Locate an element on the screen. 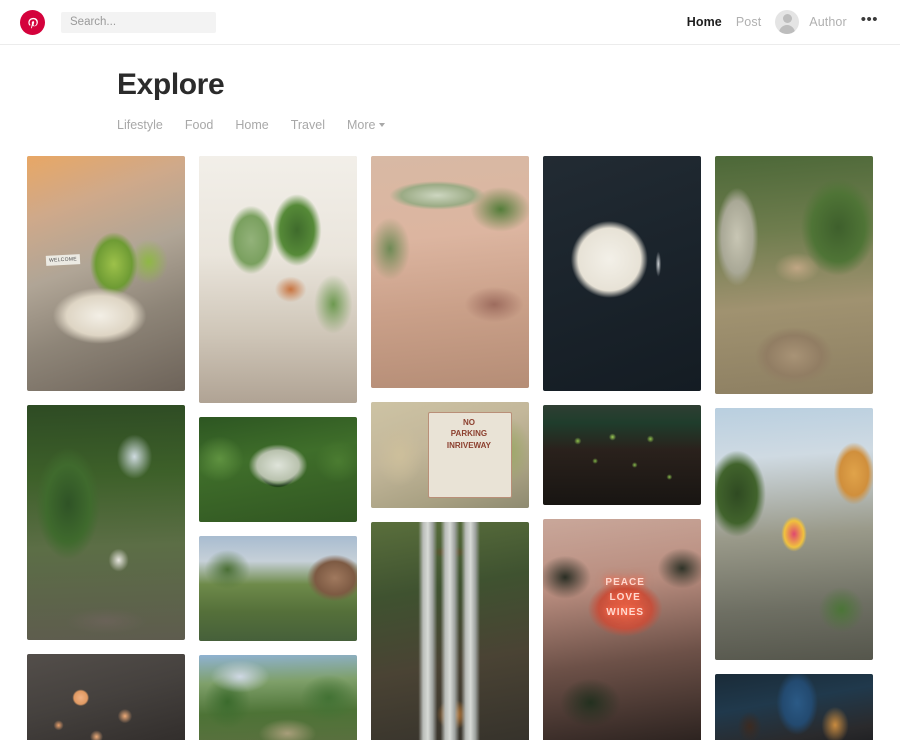  category-tab-travel: Travel is located at coordinates (308, 125).